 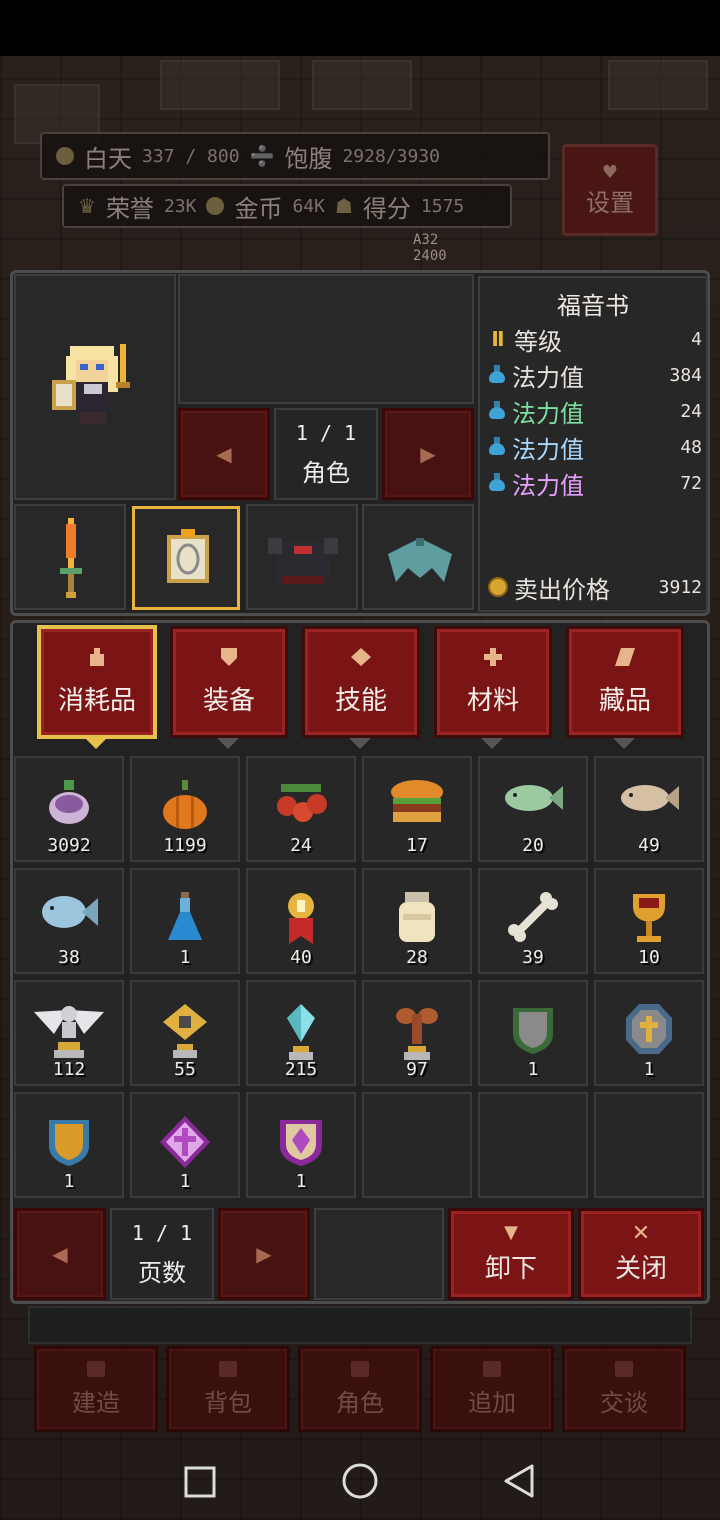 I want to click on info-row-label: 等级, so click(x=538, y=341).